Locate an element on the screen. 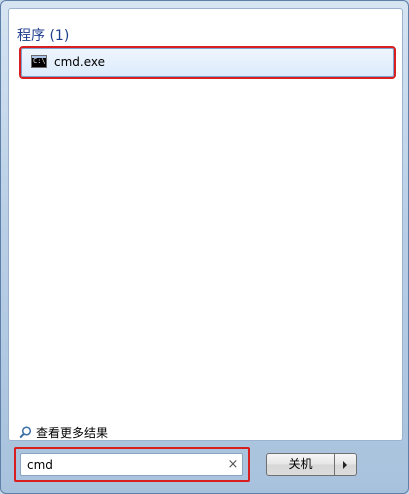  result-item-cmd: cmd.exe is located at coordinates (207, 62).